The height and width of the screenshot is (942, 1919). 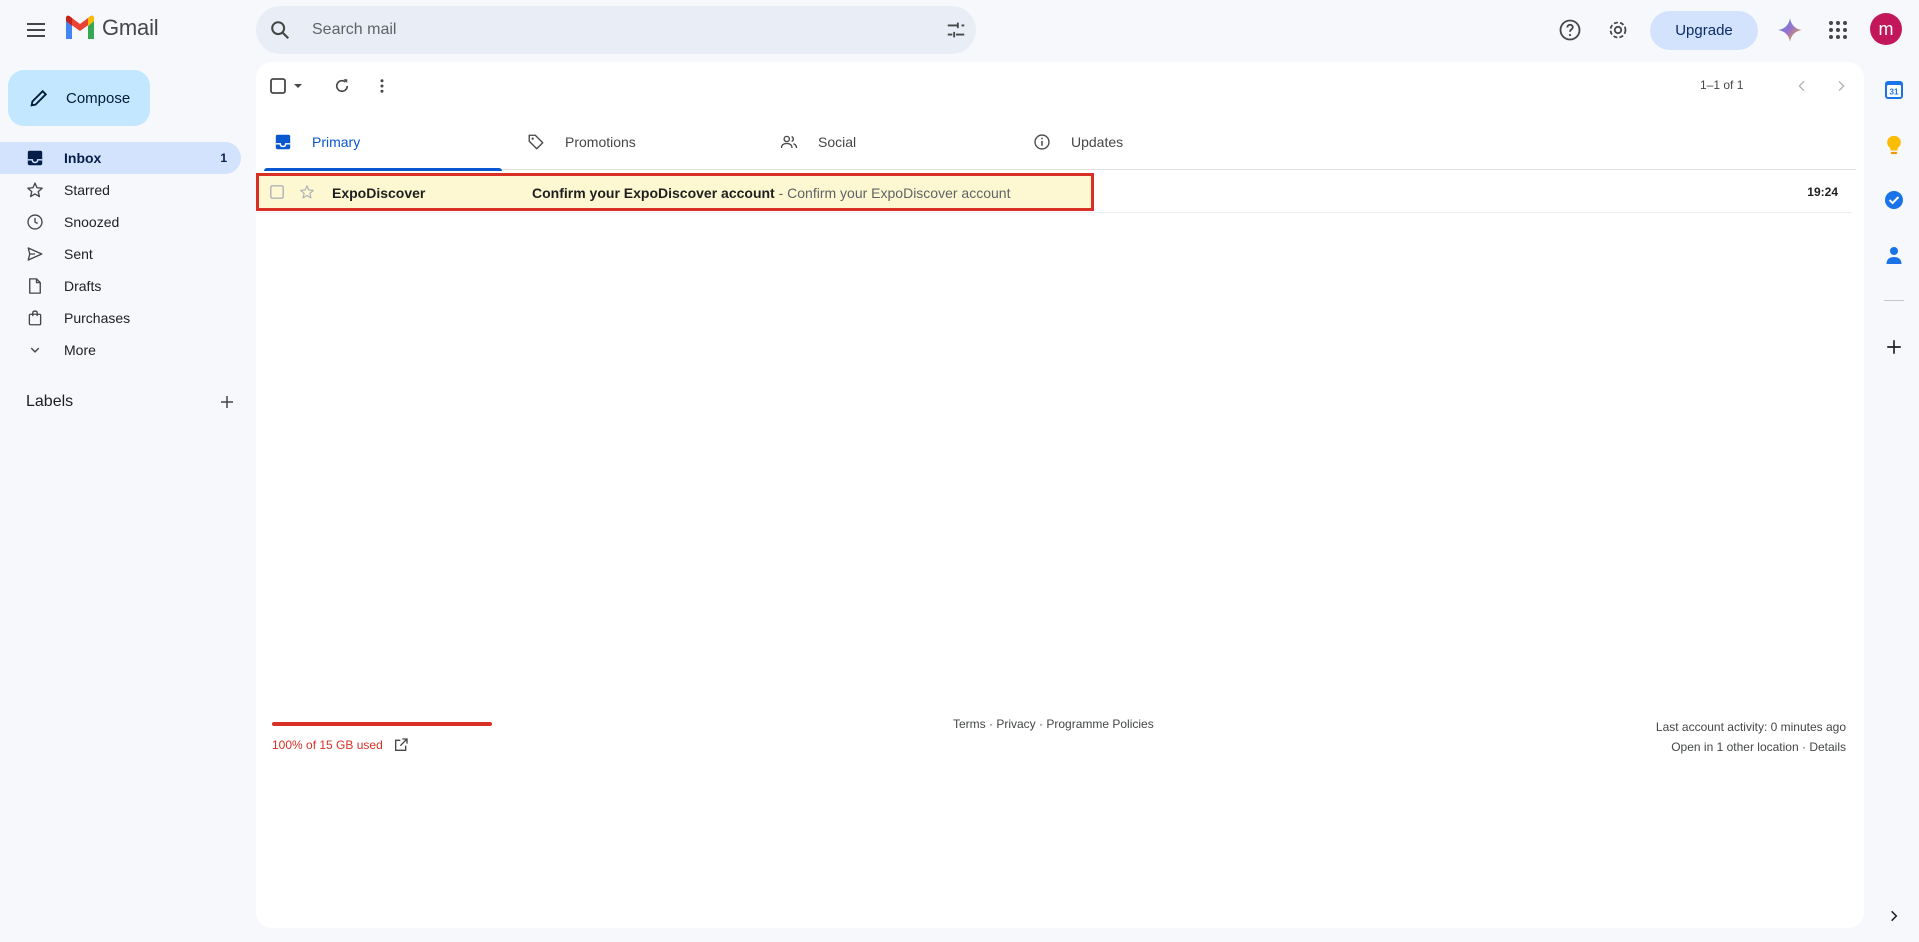 What do you see at coordinates (1704, 30) in the screenshot?
I see `upgrade-button: Upgrade` at bounding box center [1704, 30].